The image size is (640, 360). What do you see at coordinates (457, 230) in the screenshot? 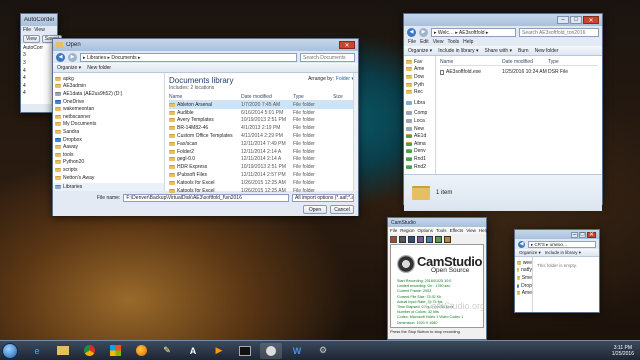
I see `menu-effects: Effects` at bounding box center [457, 230].